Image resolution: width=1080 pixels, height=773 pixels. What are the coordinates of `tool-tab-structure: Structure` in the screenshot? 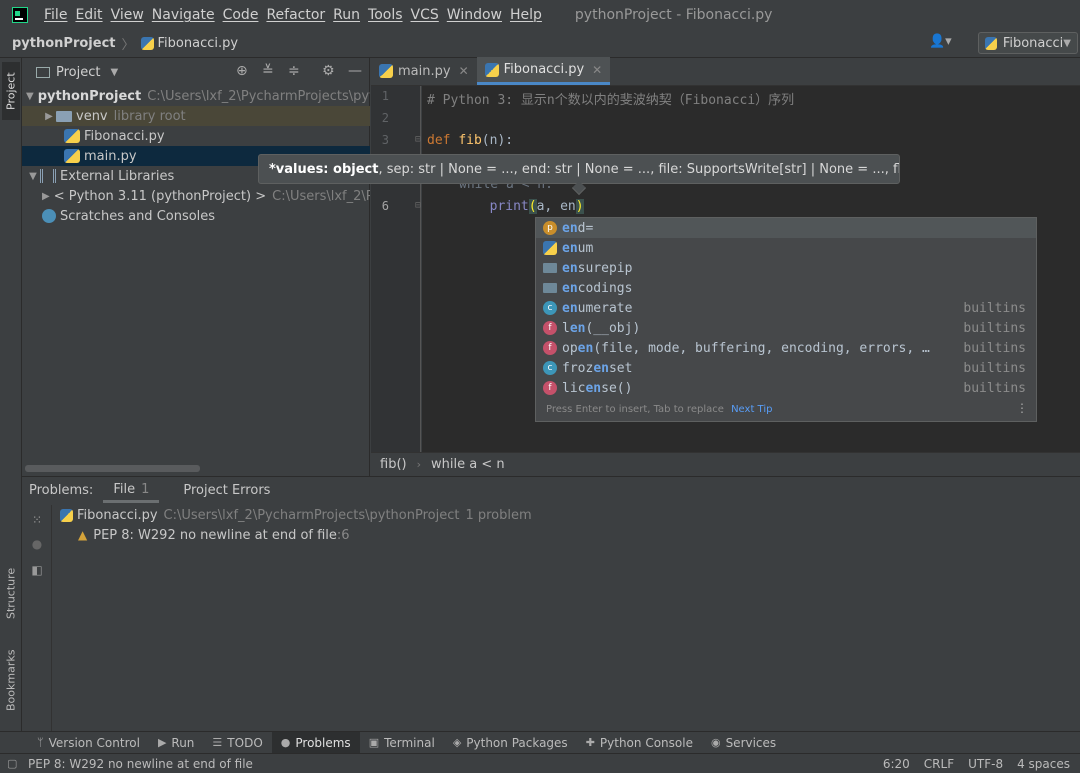 It's located at (11, 593).